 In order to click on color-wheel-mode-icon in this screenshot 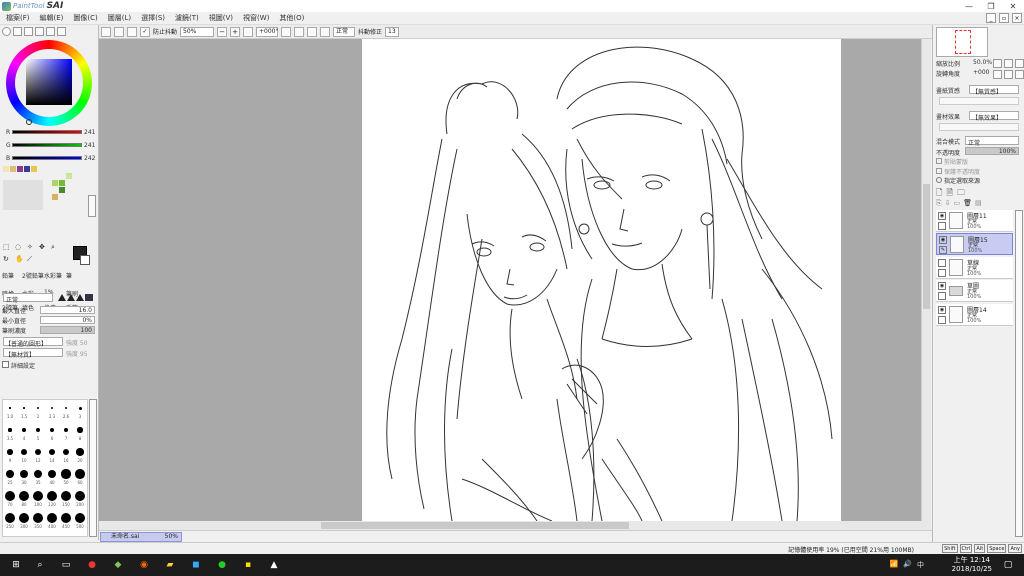, I will do `click(6, 31)`.